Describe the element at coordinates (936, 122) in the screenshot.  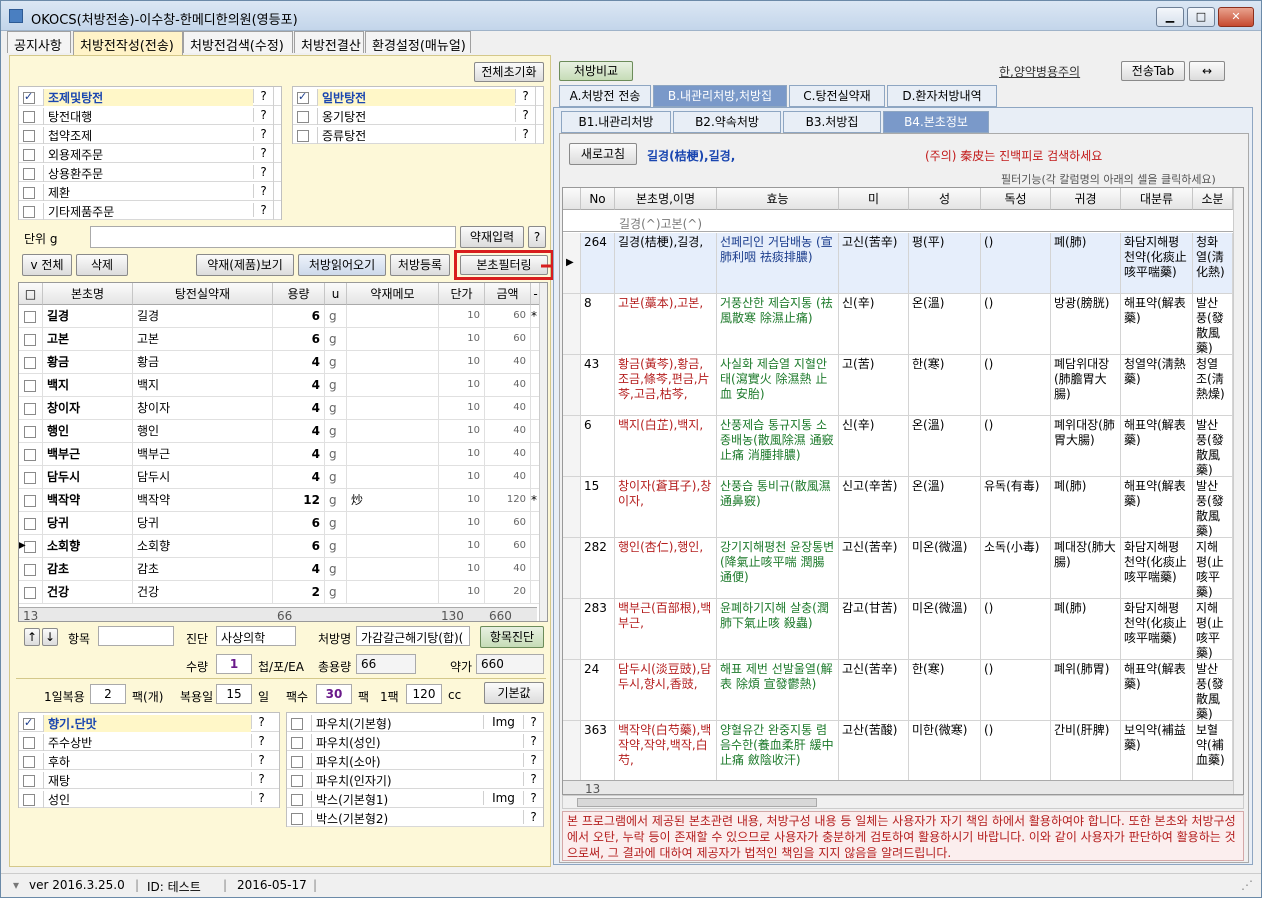
I see `subtab-herb-info: B4.본초정보` at that location.